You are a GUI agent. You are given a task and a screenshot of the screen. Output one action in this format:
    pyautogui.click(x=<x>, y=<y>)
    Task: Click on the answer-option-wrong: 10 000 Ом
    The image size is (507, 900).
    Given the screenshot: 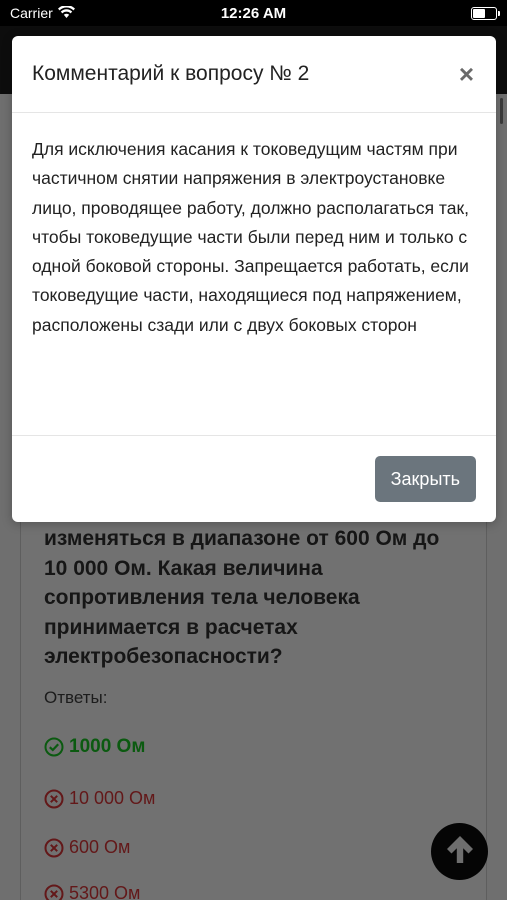 What is the action you would take?
    pyautogui.click(x=99, y=798)
    